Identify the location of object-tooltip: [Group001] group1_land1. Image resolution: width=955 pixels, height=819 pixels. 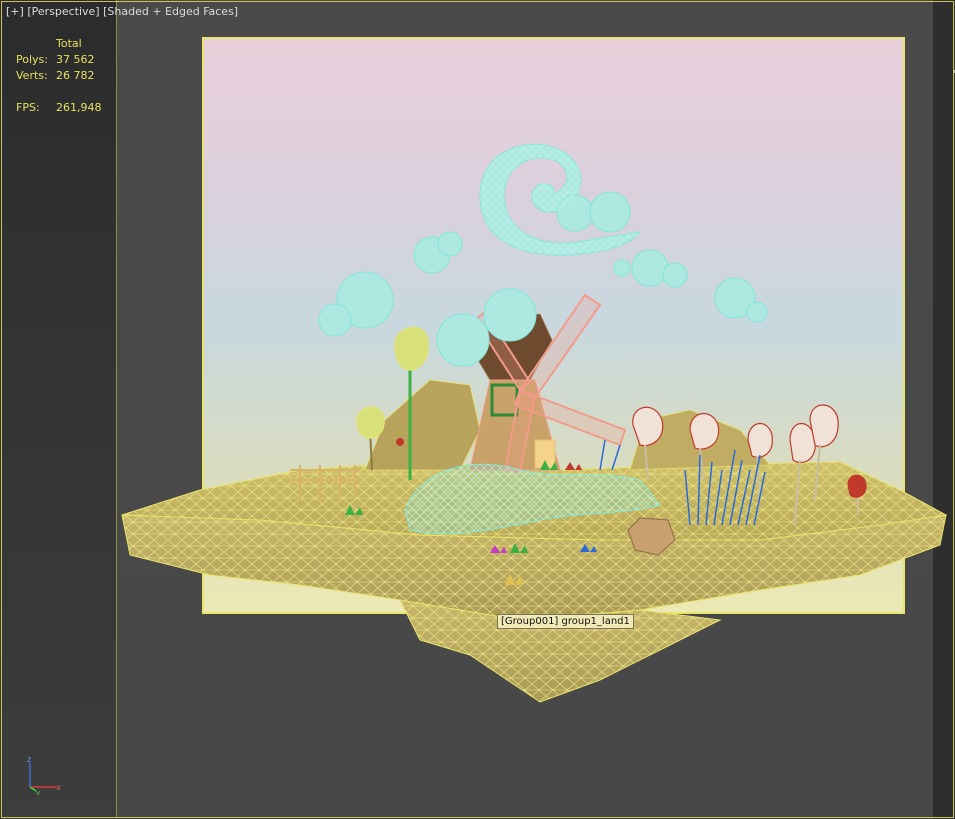
(565, 621).